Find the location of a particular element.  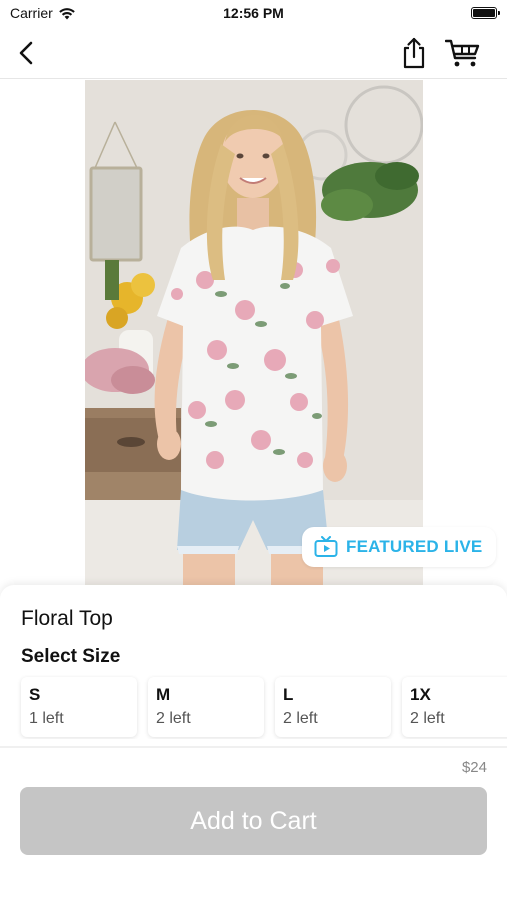

size-option-m: M 2 left is located at coordinates (206, 707).